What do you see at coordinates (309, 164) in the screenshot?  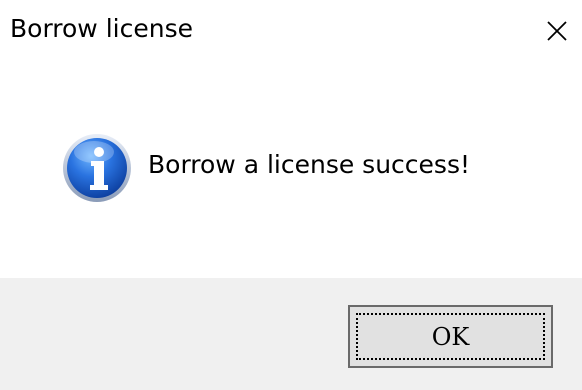 I see `message-text: Borrow a license success!` at bounding box center [309, 164].